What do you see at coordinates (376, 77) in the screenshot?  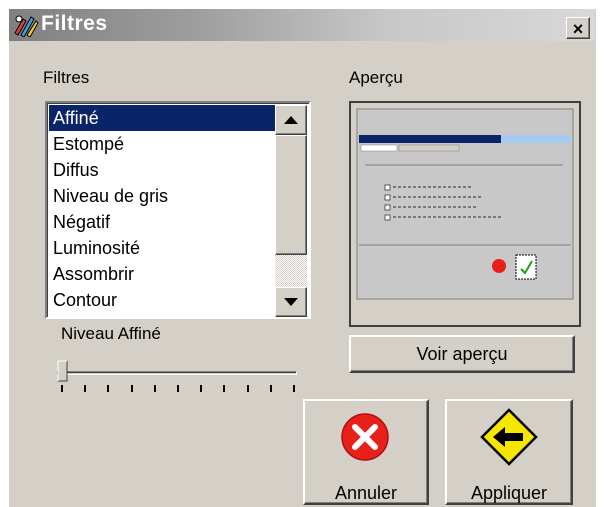 I see `preview-label: Aperçu` at bounding box center [376, 77].